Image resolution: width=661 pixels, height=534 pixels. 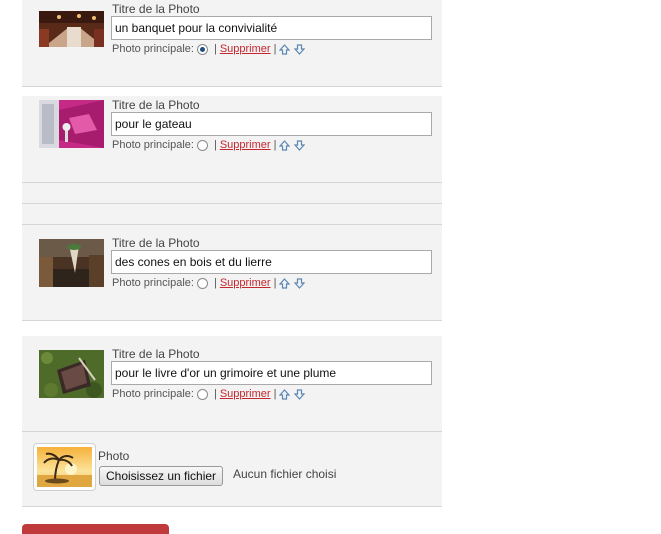 What do you see at coordinates (64, 467) in the screenshot?
I see `placeholder-photo-icon` at bounding box center [64, 467].